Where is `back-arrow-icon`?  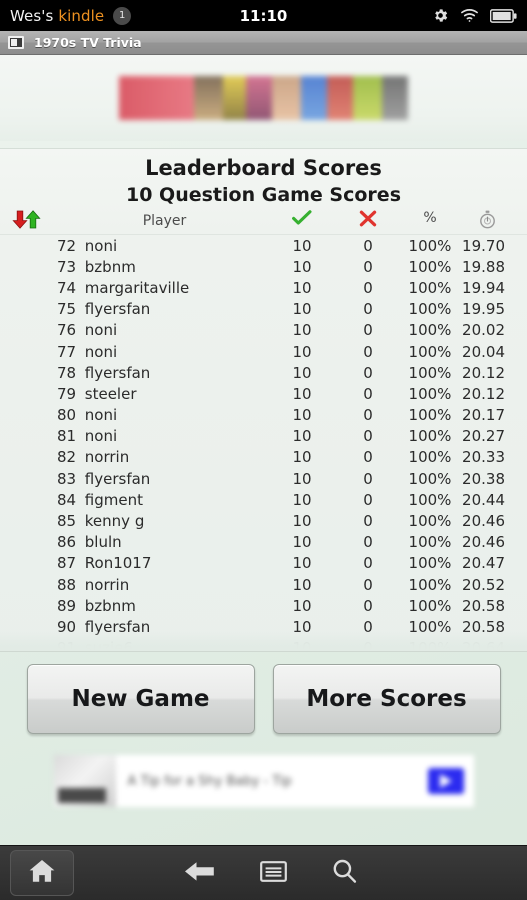 back-arrow-icon is located at coordinates (199, 873).